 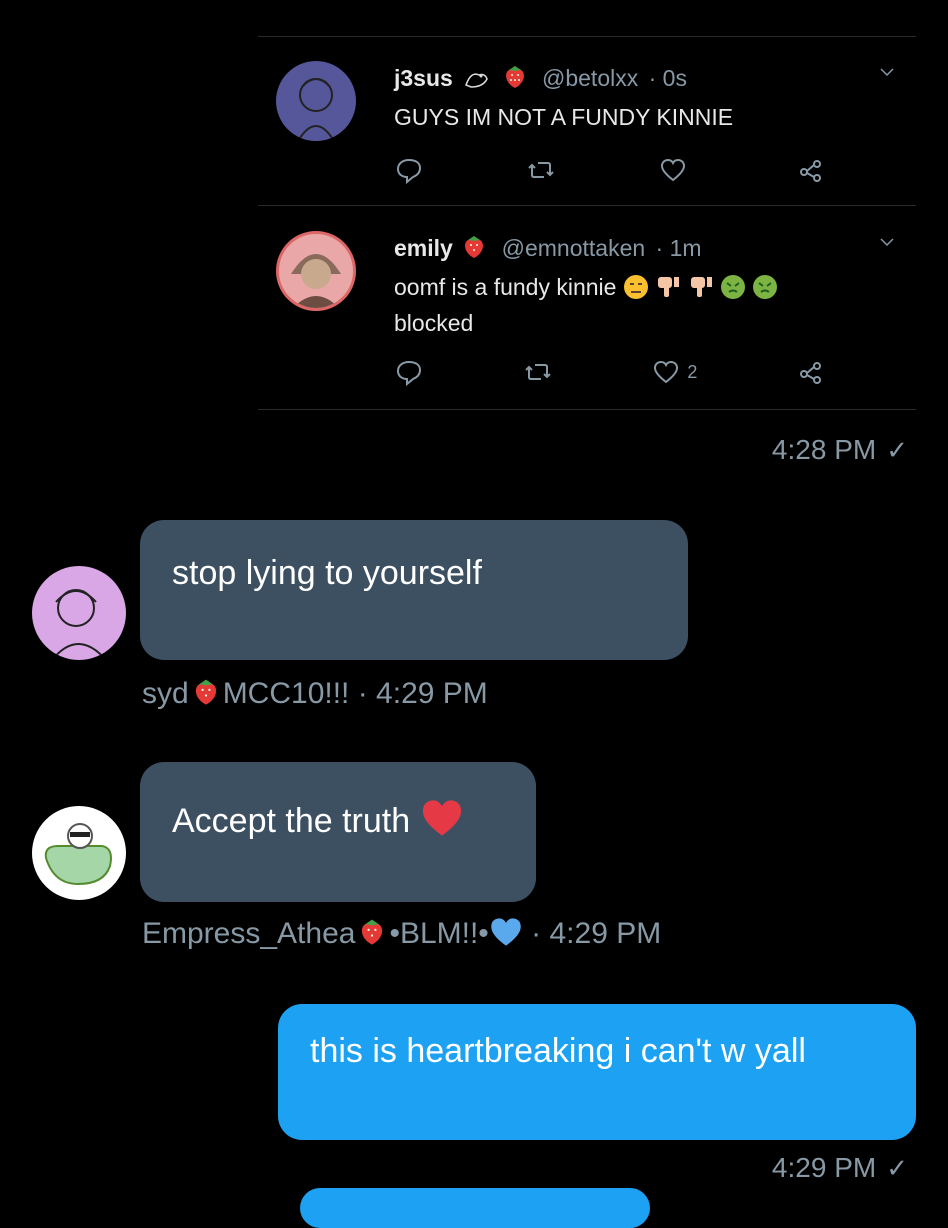 I want to click on message-sender-meta: Empress_Athea •BLM!!• · 4:29 PM, so click(x=401, y=932).